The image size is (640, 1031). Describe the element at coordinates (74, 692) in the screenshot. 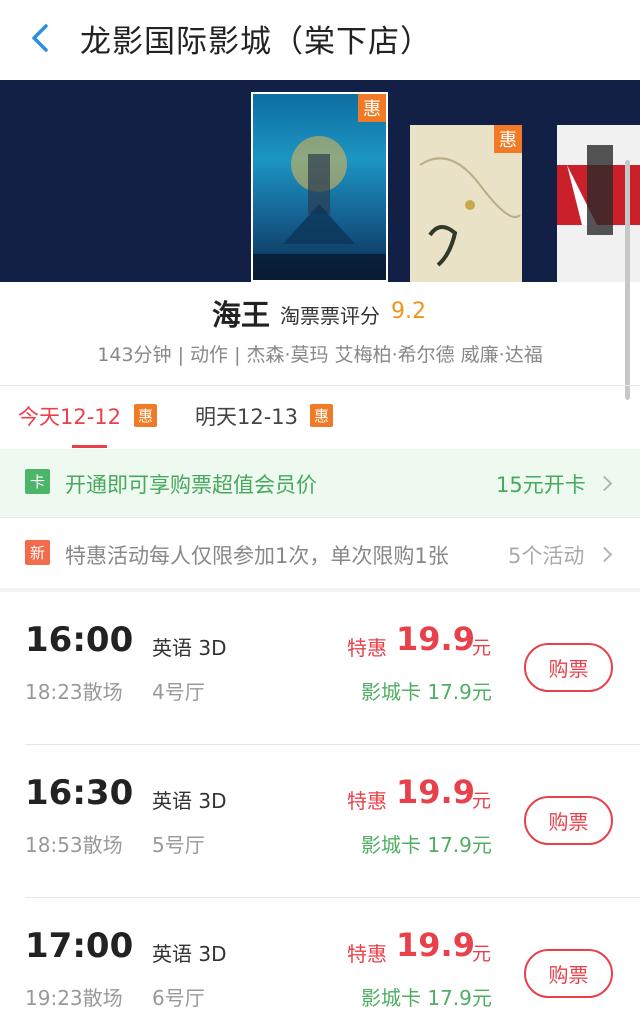

I see `end-time: 18:23散场` at that location.